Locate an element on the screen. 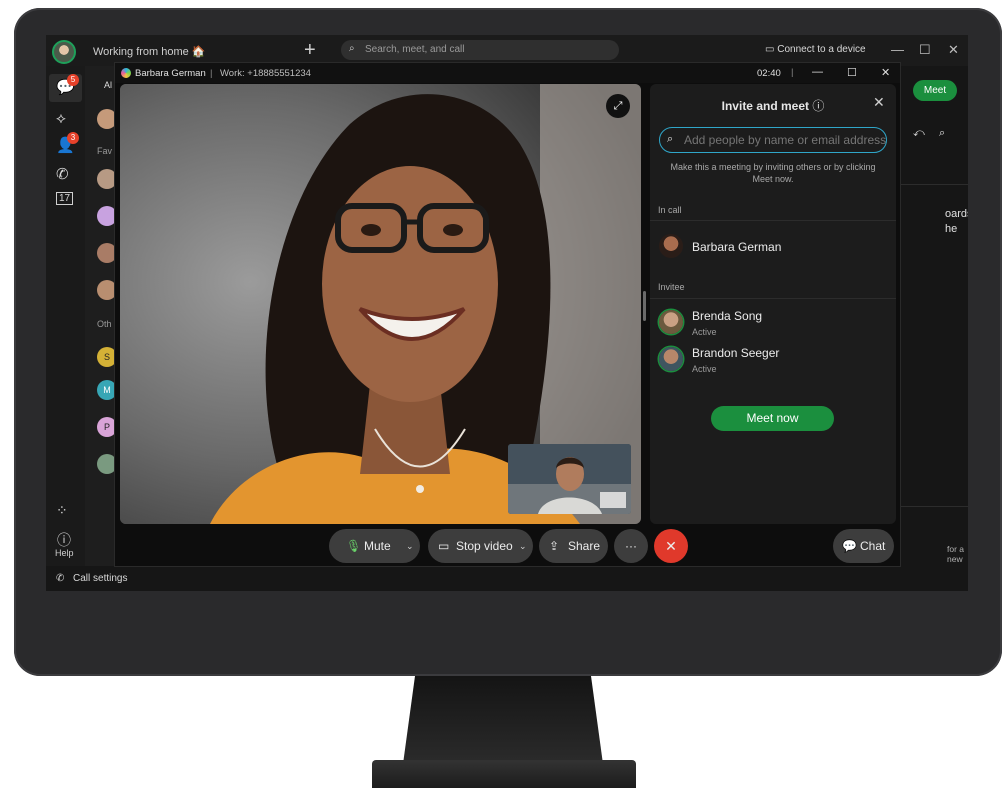  calendar-icon: 17 is located at coordinates (65, 198).